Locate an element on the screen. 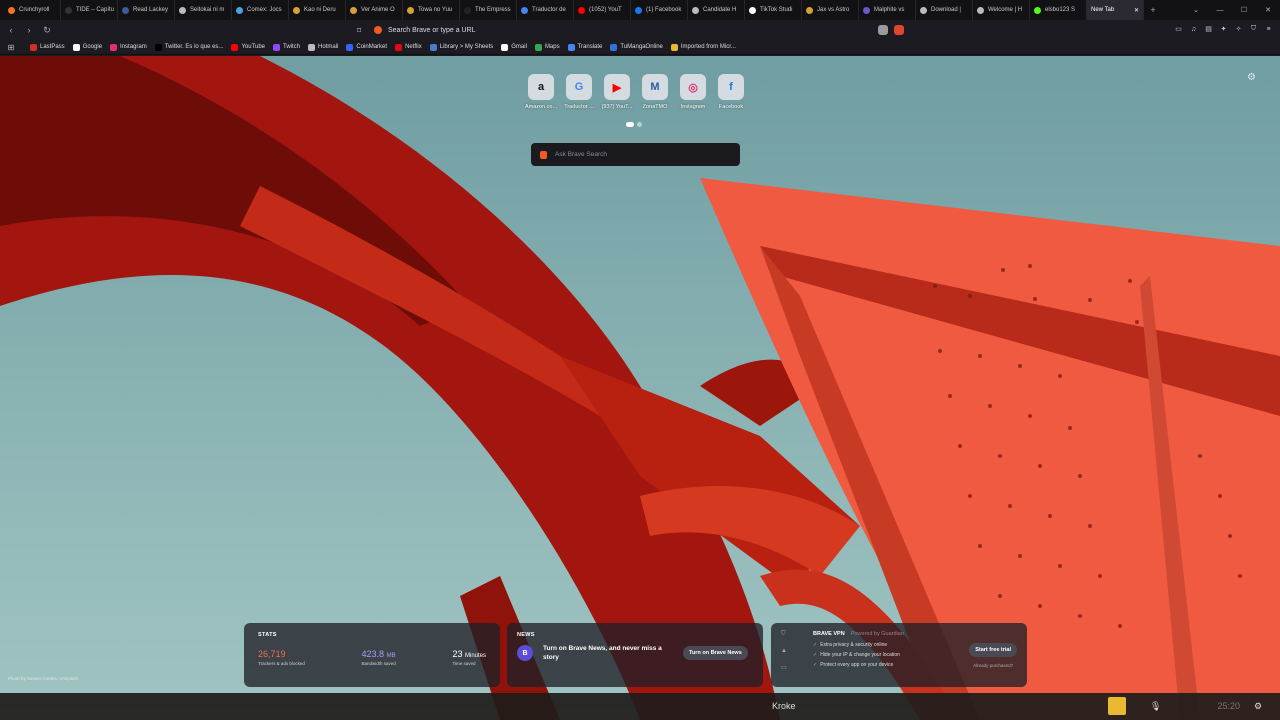  settings-gear-icon: ⚙ is located at coordinates (1251, 77).